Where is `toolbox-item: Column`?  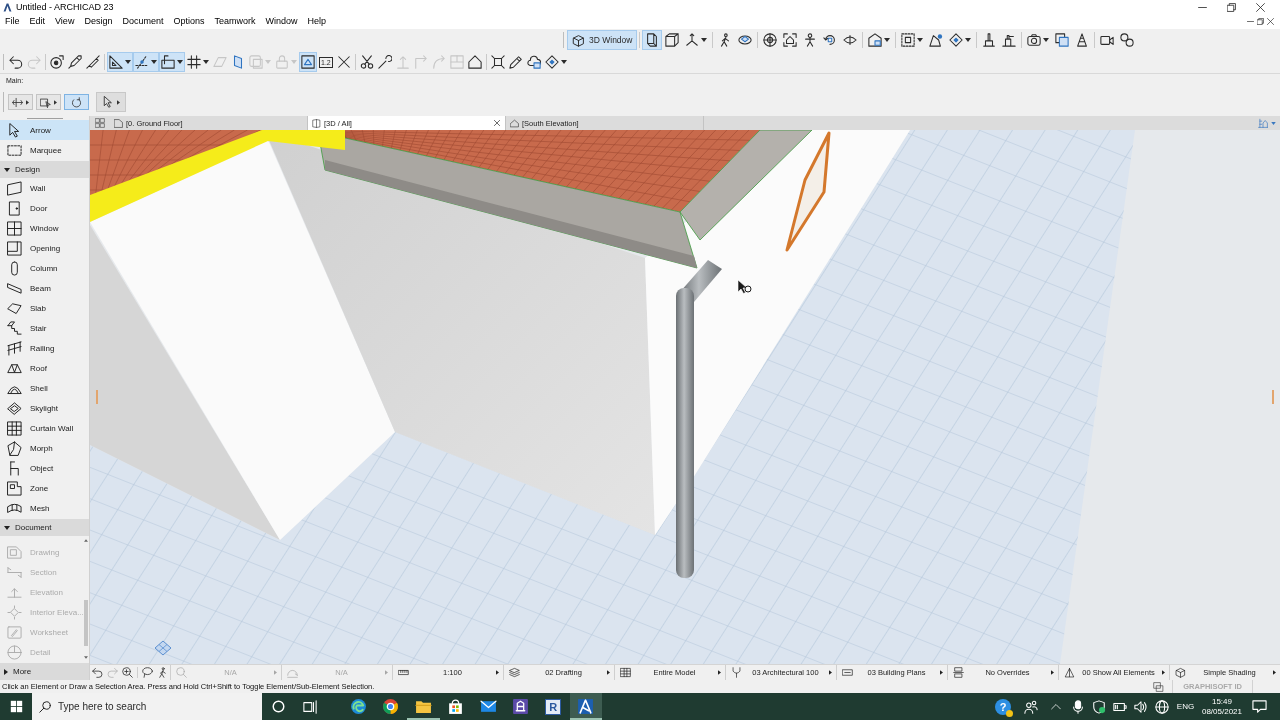
toolbox-item: Column is located at coordinates (44, 268).